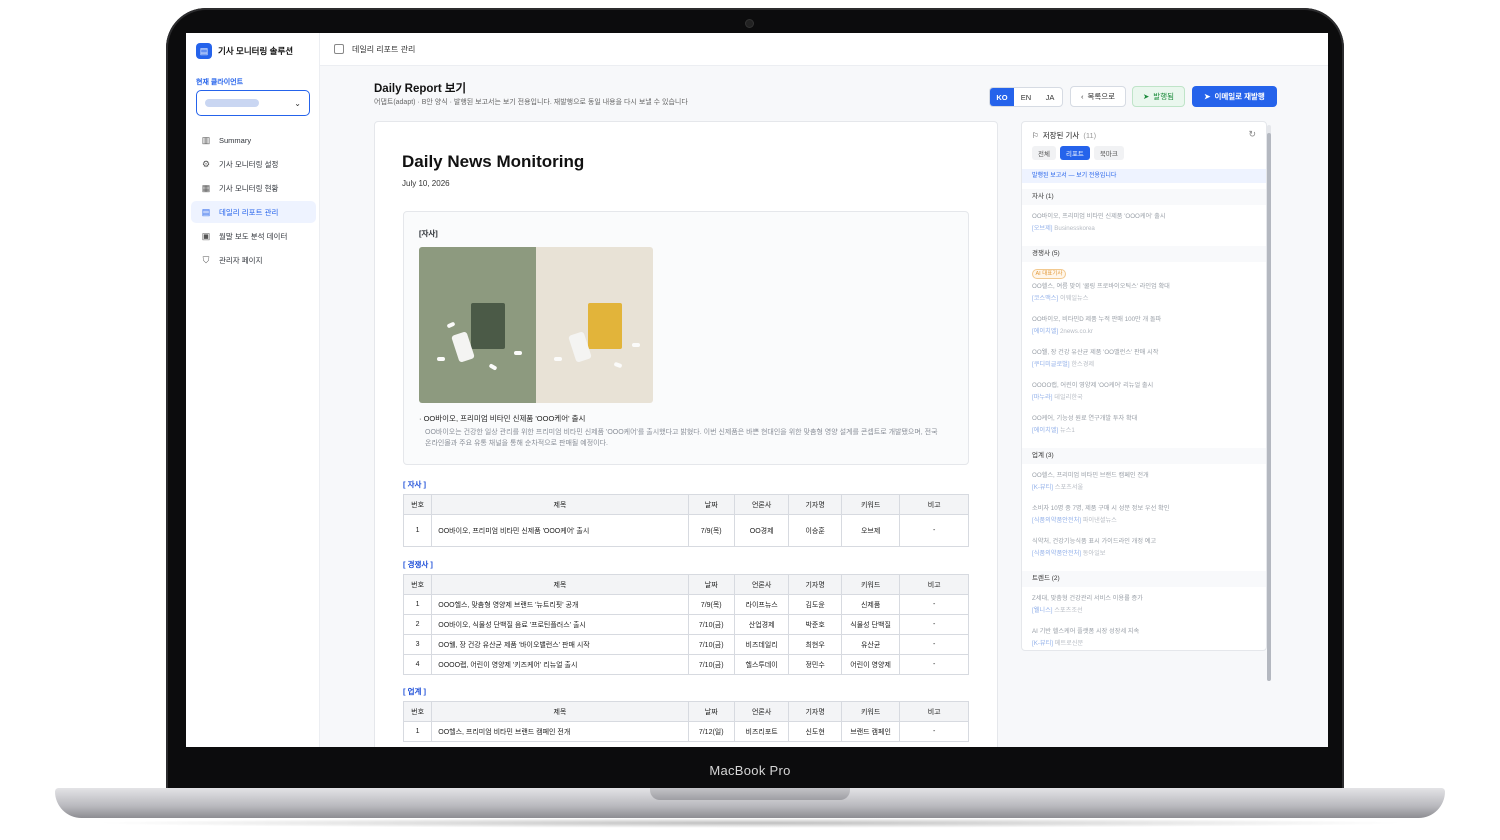 The height and width of the screenshot is (840, 1500). What do you see at coordinates (1147, 390) in the screenshot?
I see `saved-article-item: OOOO랩, 어린이 영양제 'OO케어' 리뉴얼 출시 [마누라] 데일리한국` at bounding box center [1147, 390].